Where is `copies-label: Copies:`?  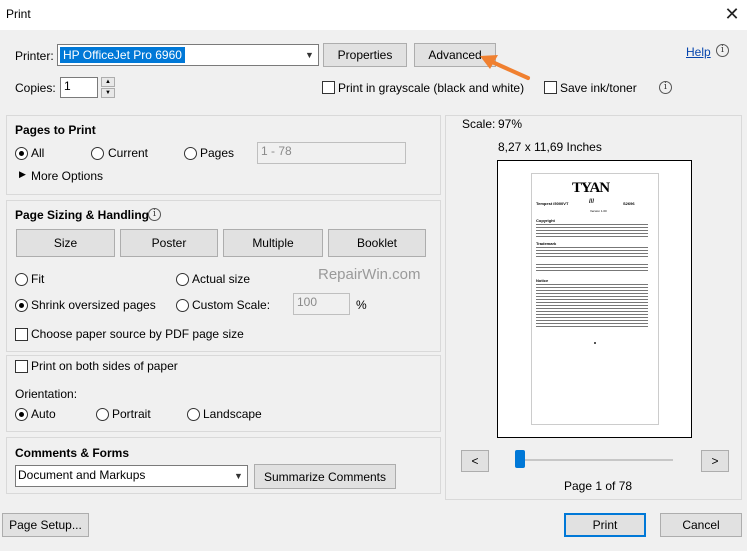
copies-label: Copies: is located at coordinates (35, 88).